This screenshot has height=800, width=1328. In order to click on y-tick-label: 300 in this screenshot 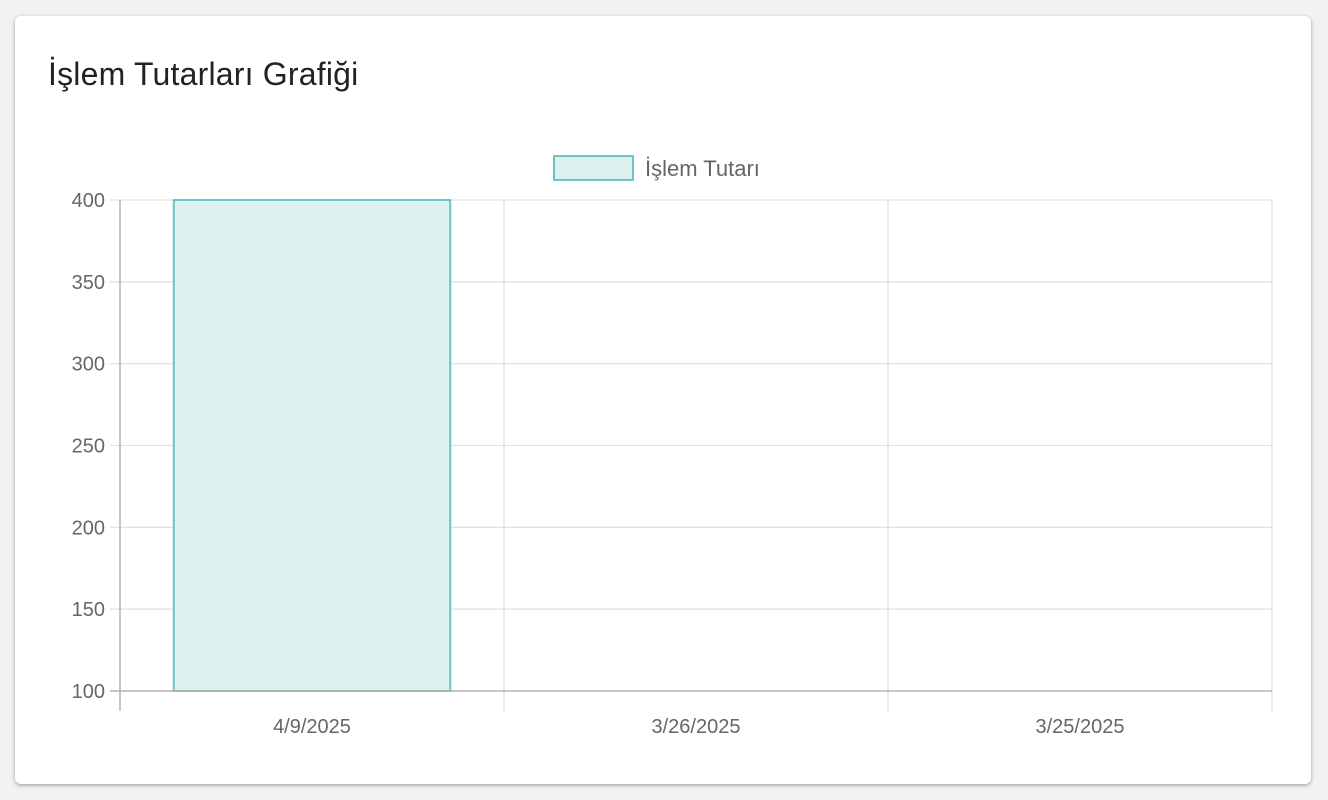, I will do `click(88, 365)`.